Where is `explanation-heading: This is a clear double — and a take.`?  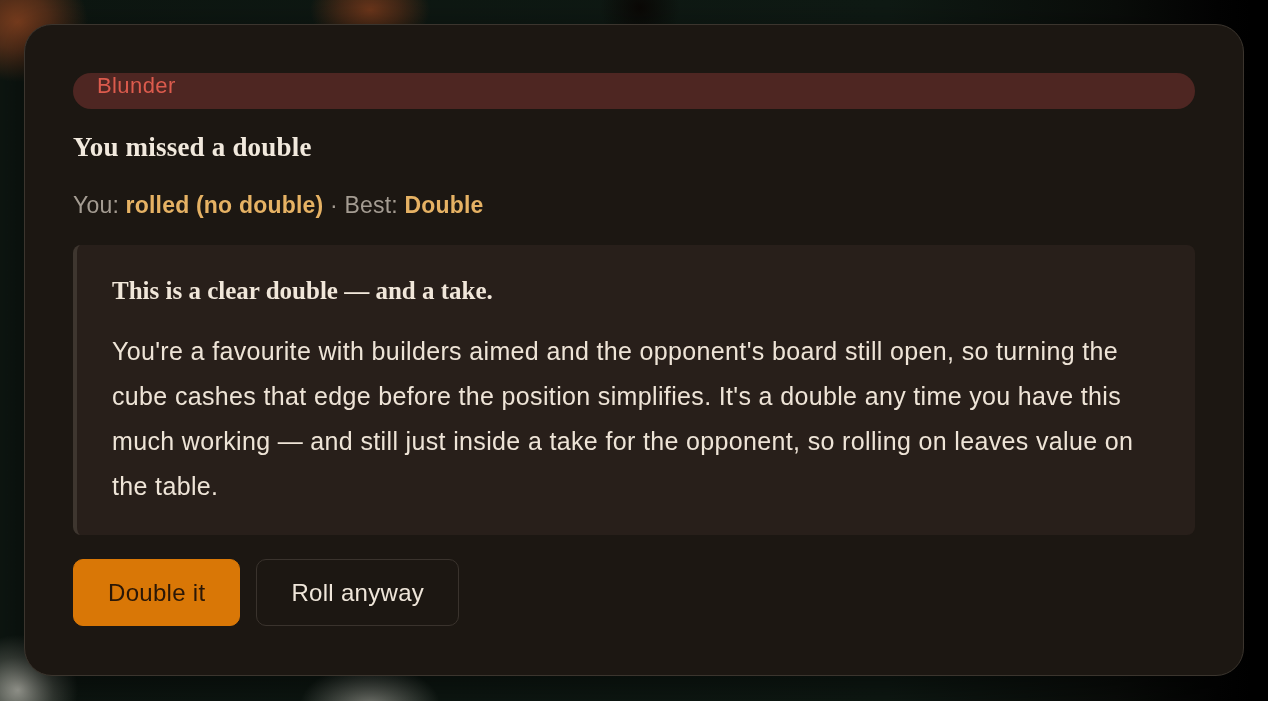
explanation-heading: This is a clear double — and a take. is located at coordinates (303, 291).